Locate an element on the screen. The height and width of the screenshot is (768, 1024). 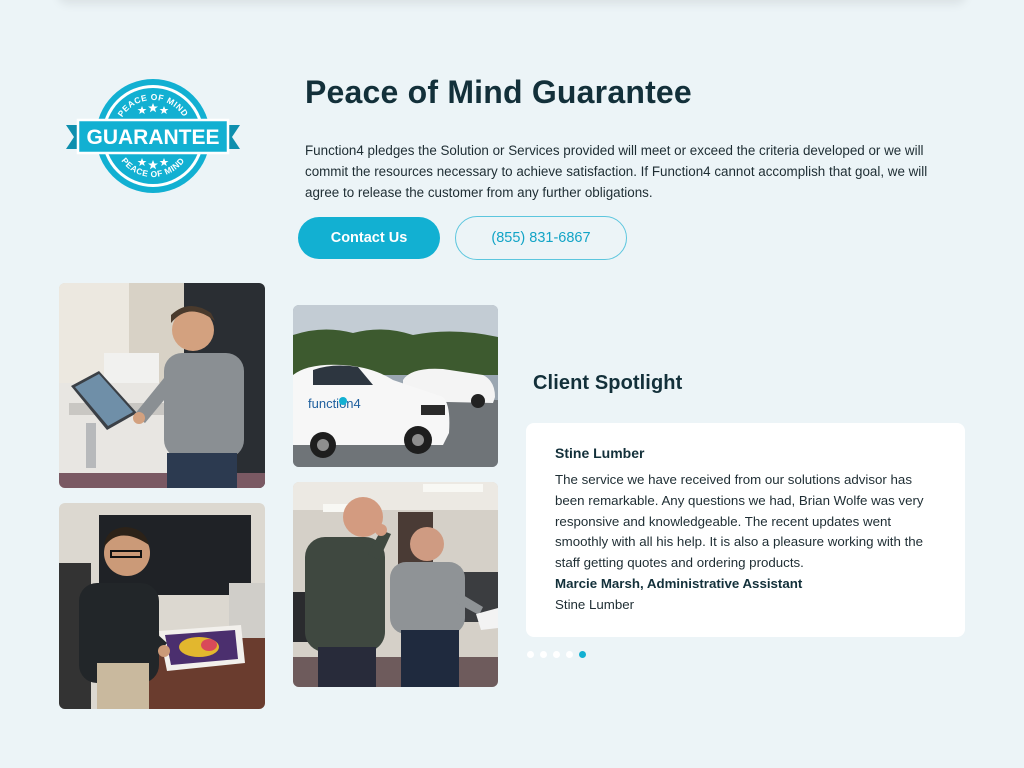
testimonial-author: Marcie Marsh, Administrative Assistant is located at coordinates (679, 583).